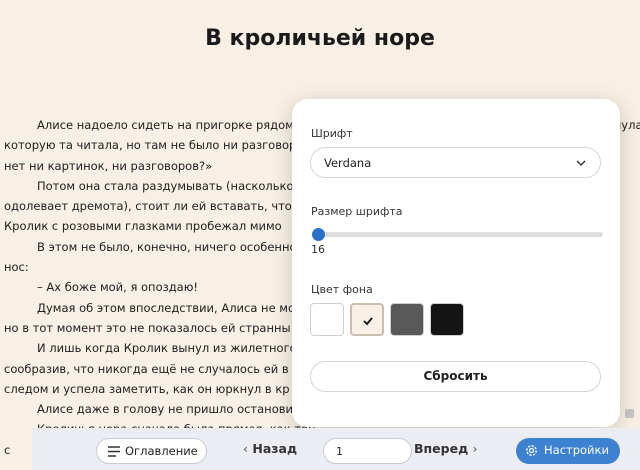 The height and width of the screenshot is (470, 640). I want to click on settings-button: Настройки, so click(568, 451).